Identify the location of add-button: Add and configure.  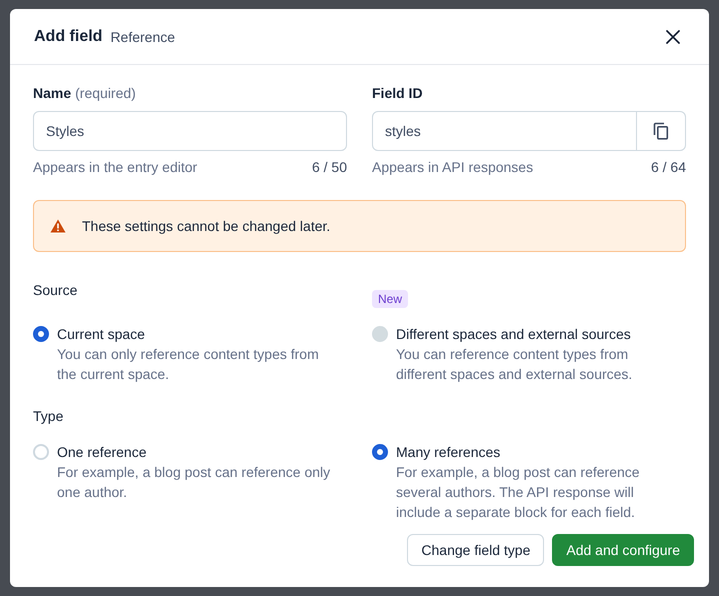
(623, 550).